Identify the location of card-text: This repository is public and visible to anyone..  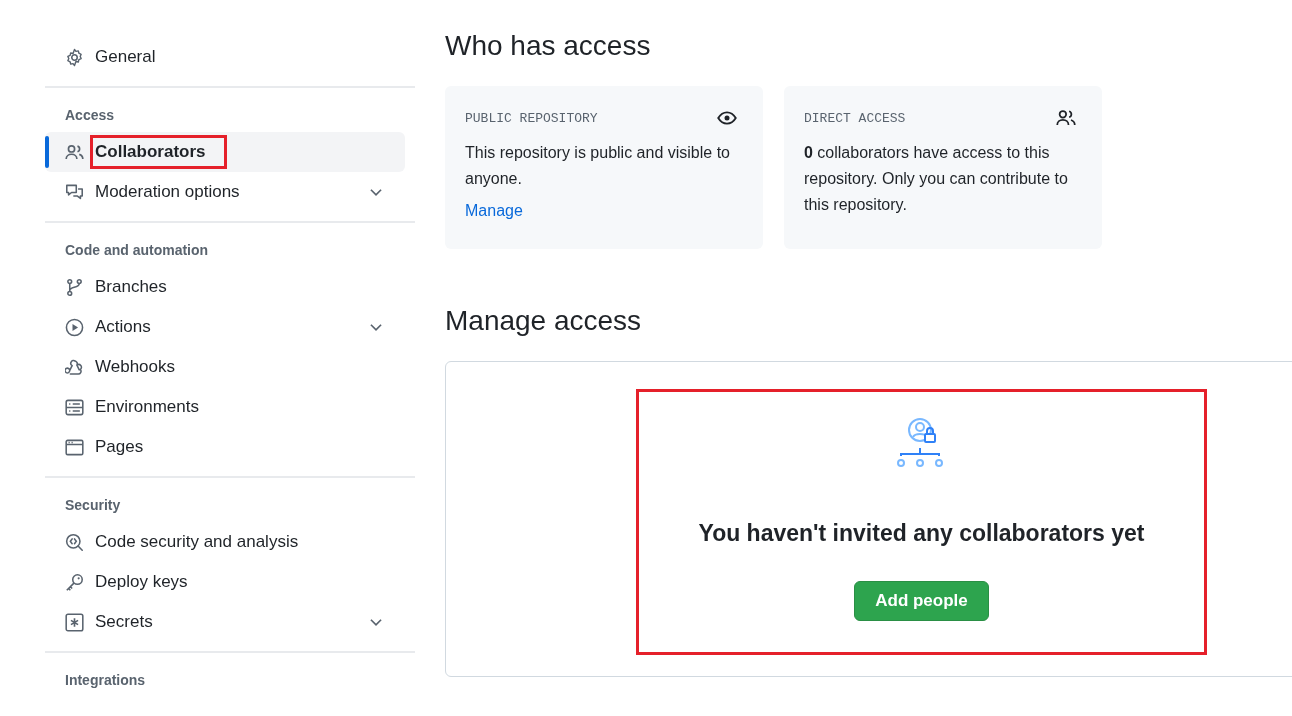
(598, 166).